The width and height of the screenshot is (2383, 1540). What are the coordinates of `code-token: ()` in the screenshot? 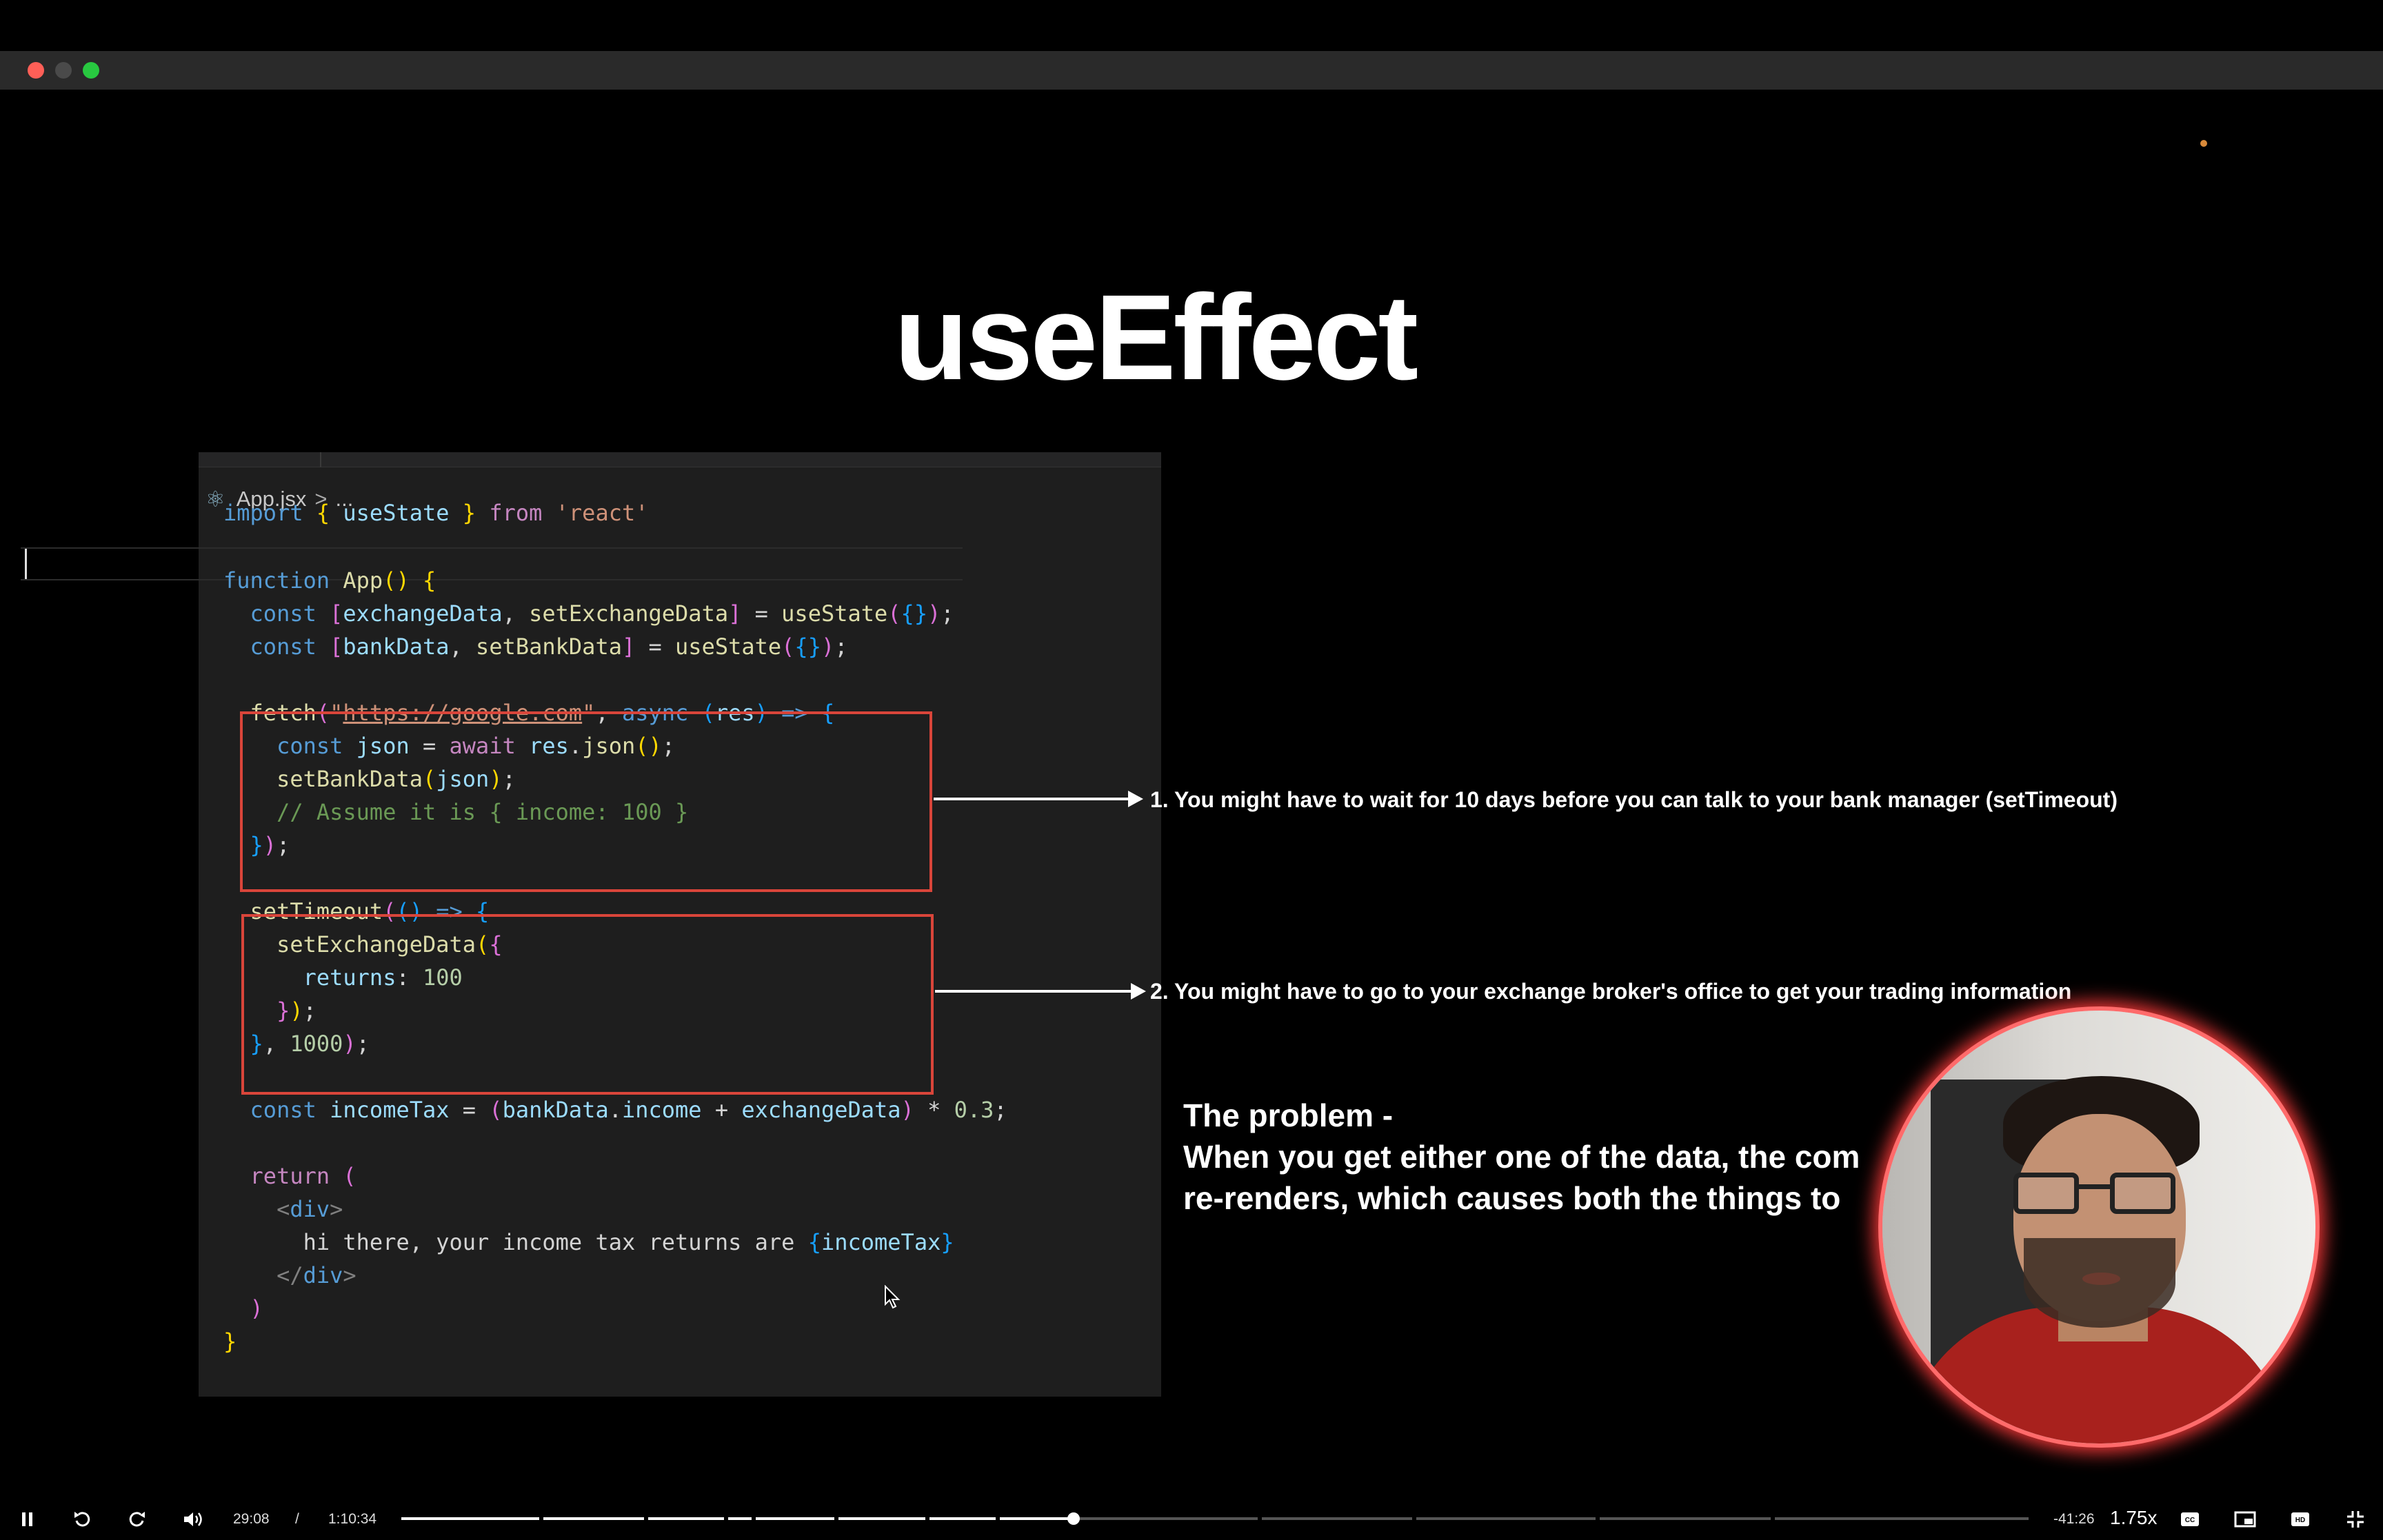 It's located at (396, 580).